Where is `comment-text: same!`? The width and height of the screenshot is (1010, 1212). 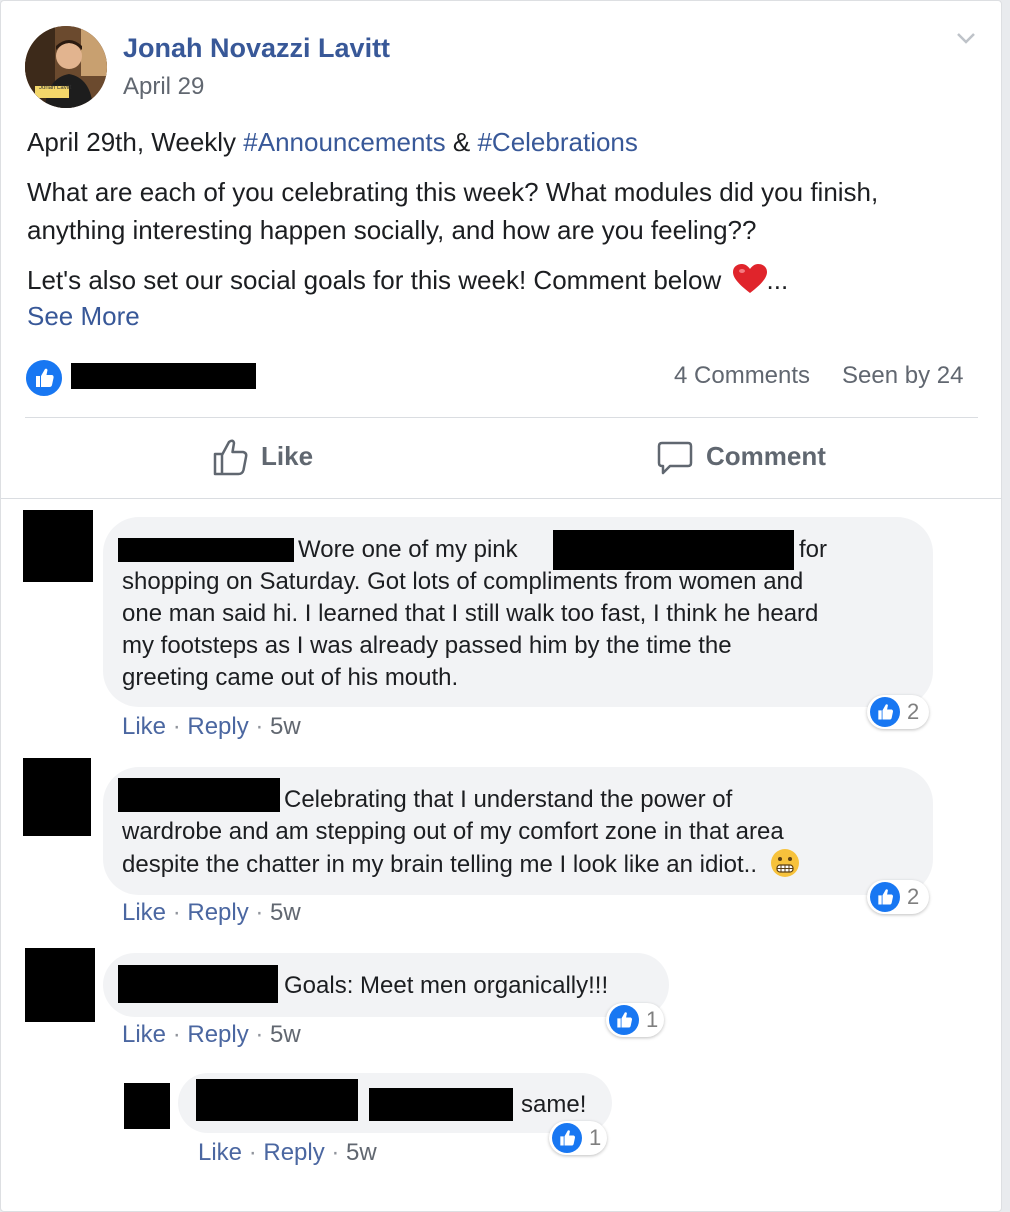
comment-text: same! is located at coordinates (554, 1104).